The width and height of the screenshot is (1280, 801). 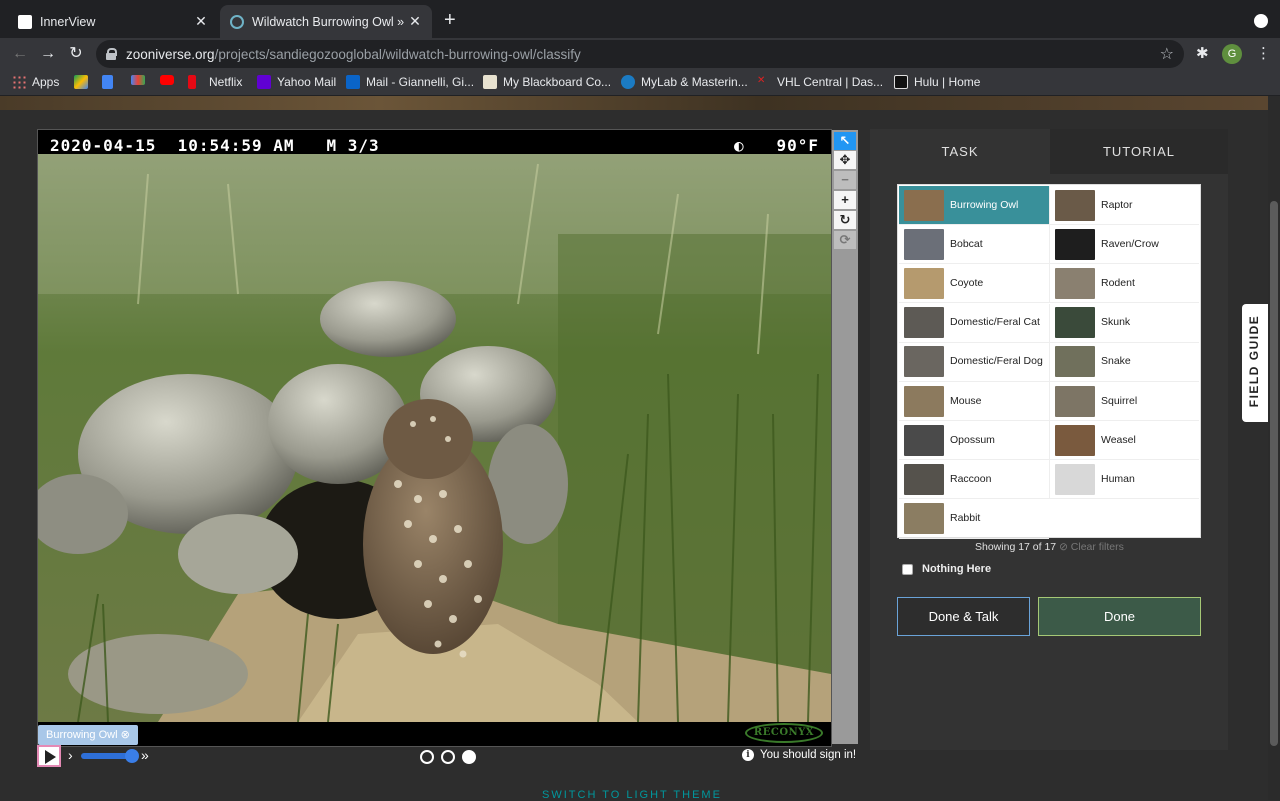 I want to click on forward-icon: →, so click(x=48, y=54).